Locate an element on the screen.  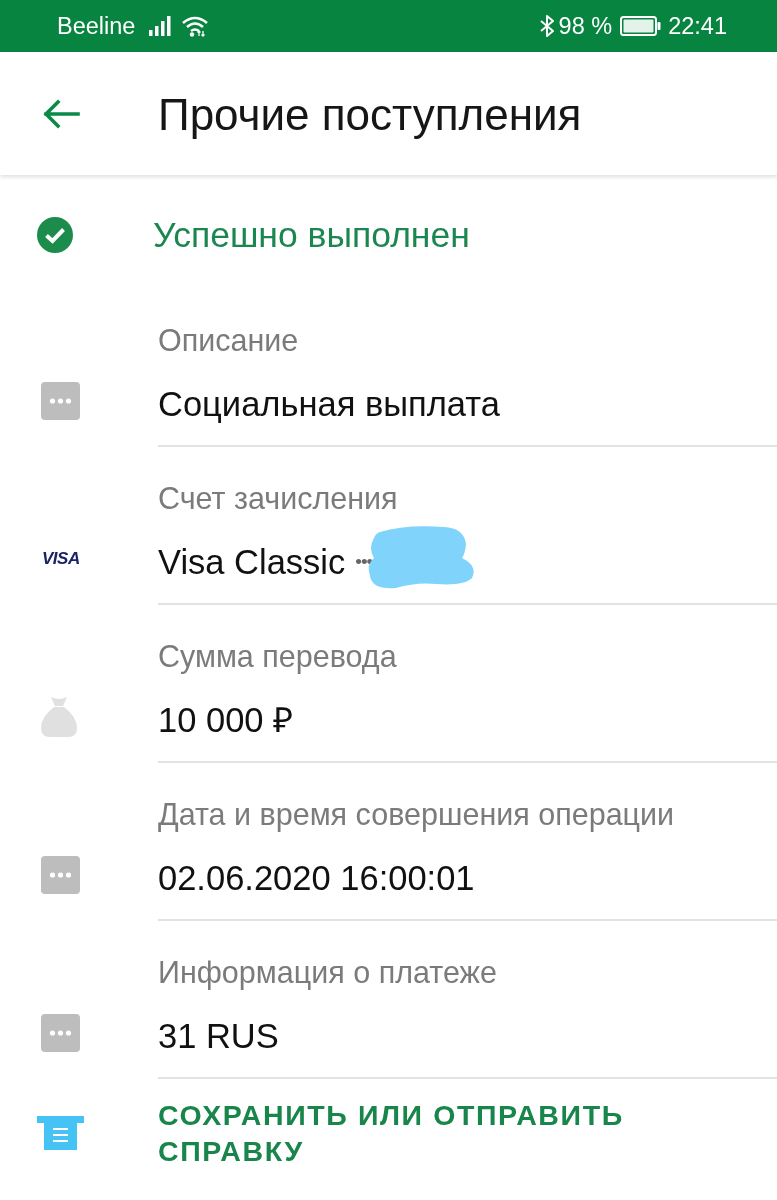
carrier-name: Beeline is located at coordinates (96, 26).